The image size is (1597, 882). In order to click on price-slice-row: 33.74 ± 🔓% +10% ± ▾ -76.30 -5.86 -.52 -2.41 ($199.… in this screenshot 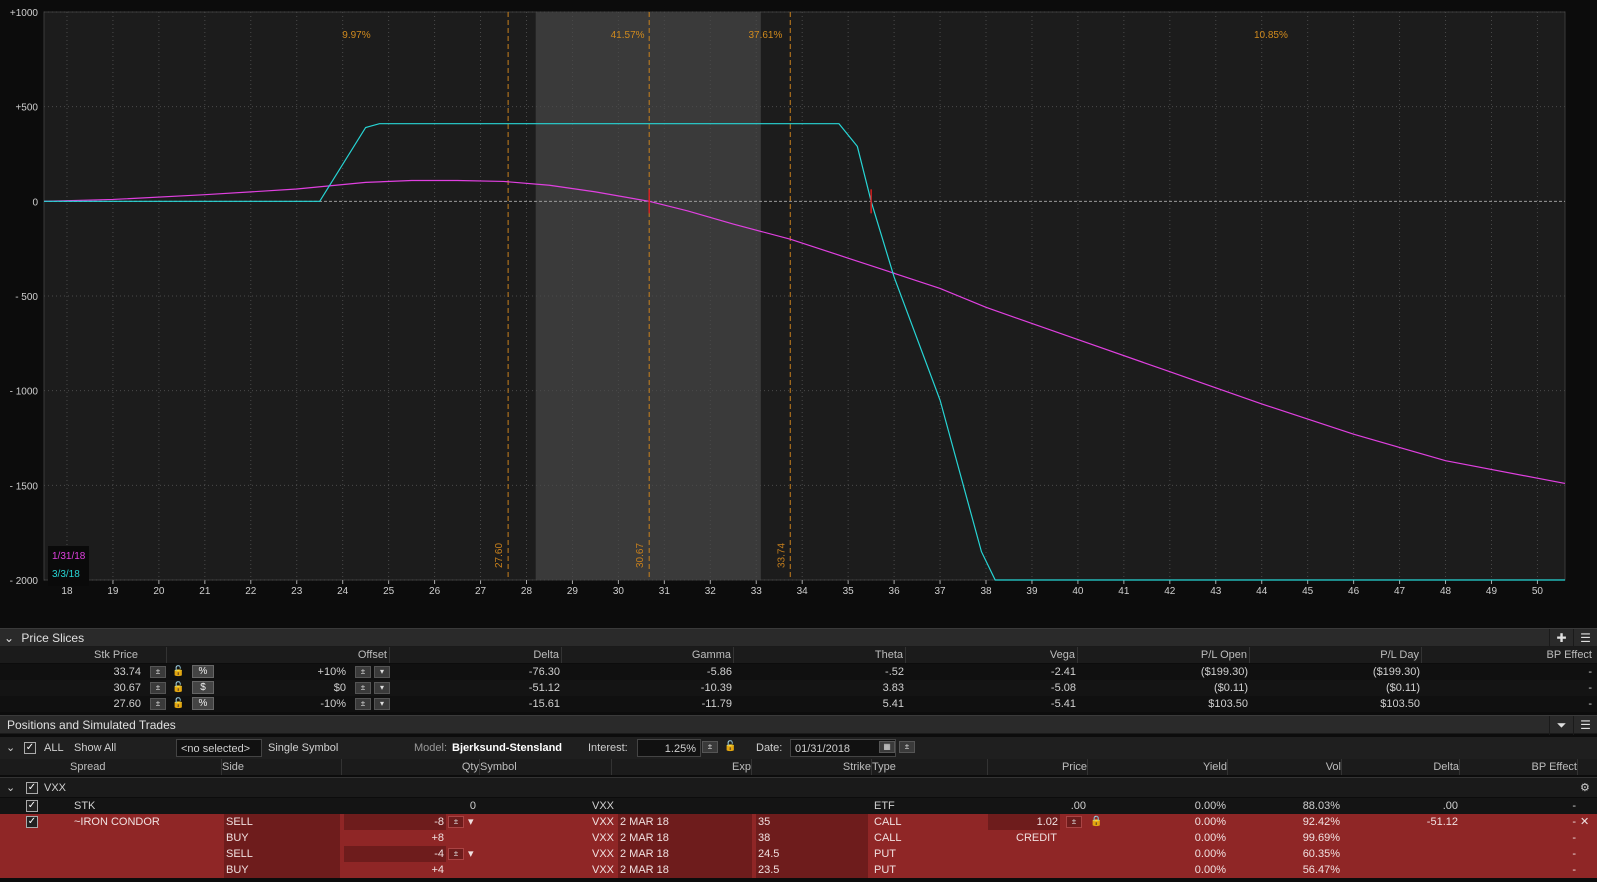, I will do `click(798, 672)`.